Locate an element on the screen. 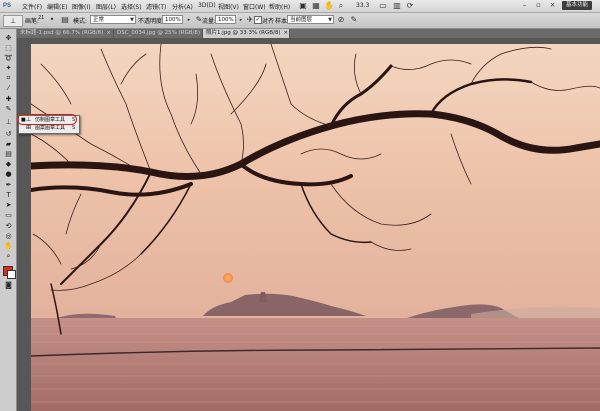 The height and width of the screenshot is (411, 600). menu-edit: 编辑(E) is located at coordinates (57, 6).